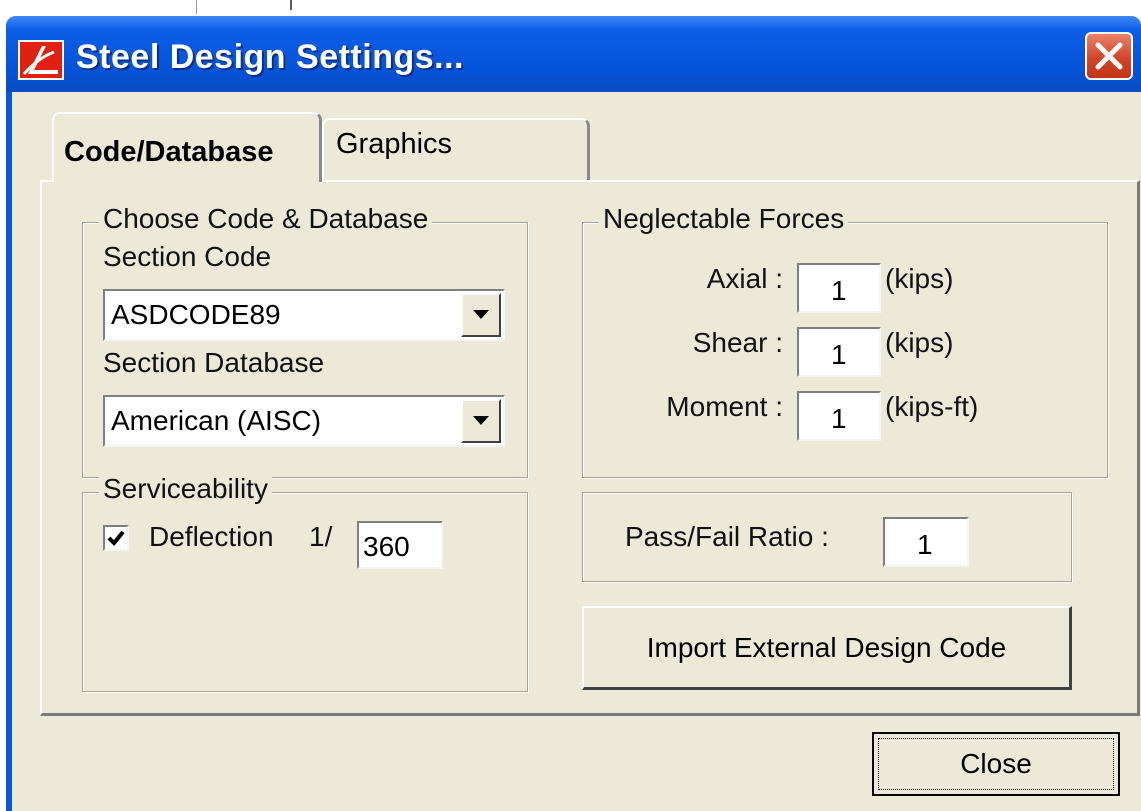 The image size is (1141, 811). Describe the element at coordinates (727, 536) in the screenshot. I see `pass-fail-label: Pass/Fail Ratio :` at that location.